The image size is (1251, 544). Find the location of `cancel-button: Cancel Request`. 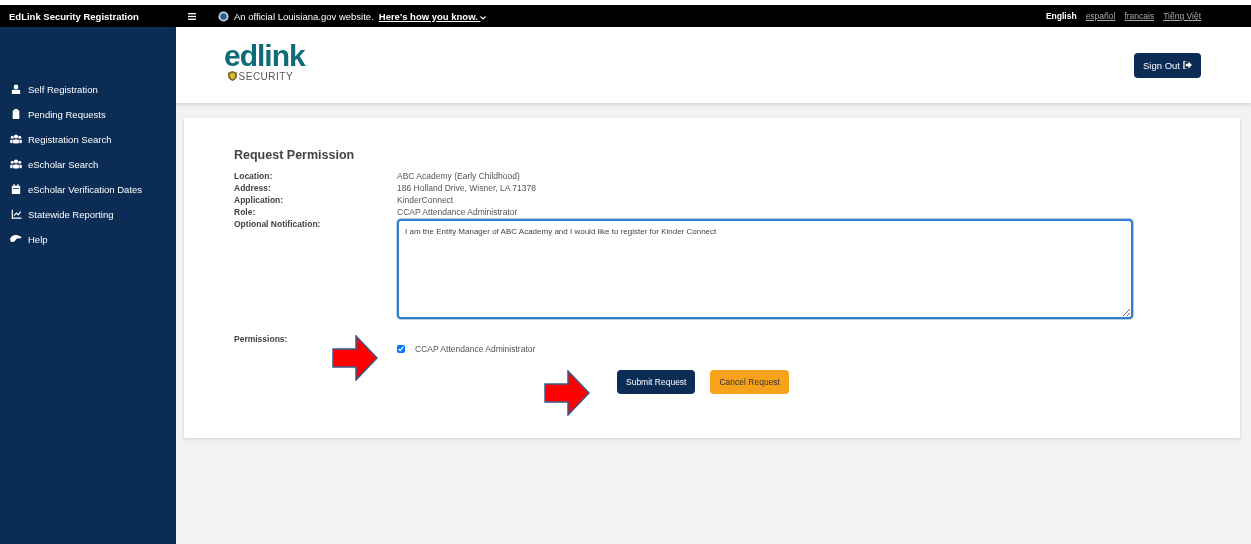

cancel-button: Cancel Request is located at coordinates (749, 382).